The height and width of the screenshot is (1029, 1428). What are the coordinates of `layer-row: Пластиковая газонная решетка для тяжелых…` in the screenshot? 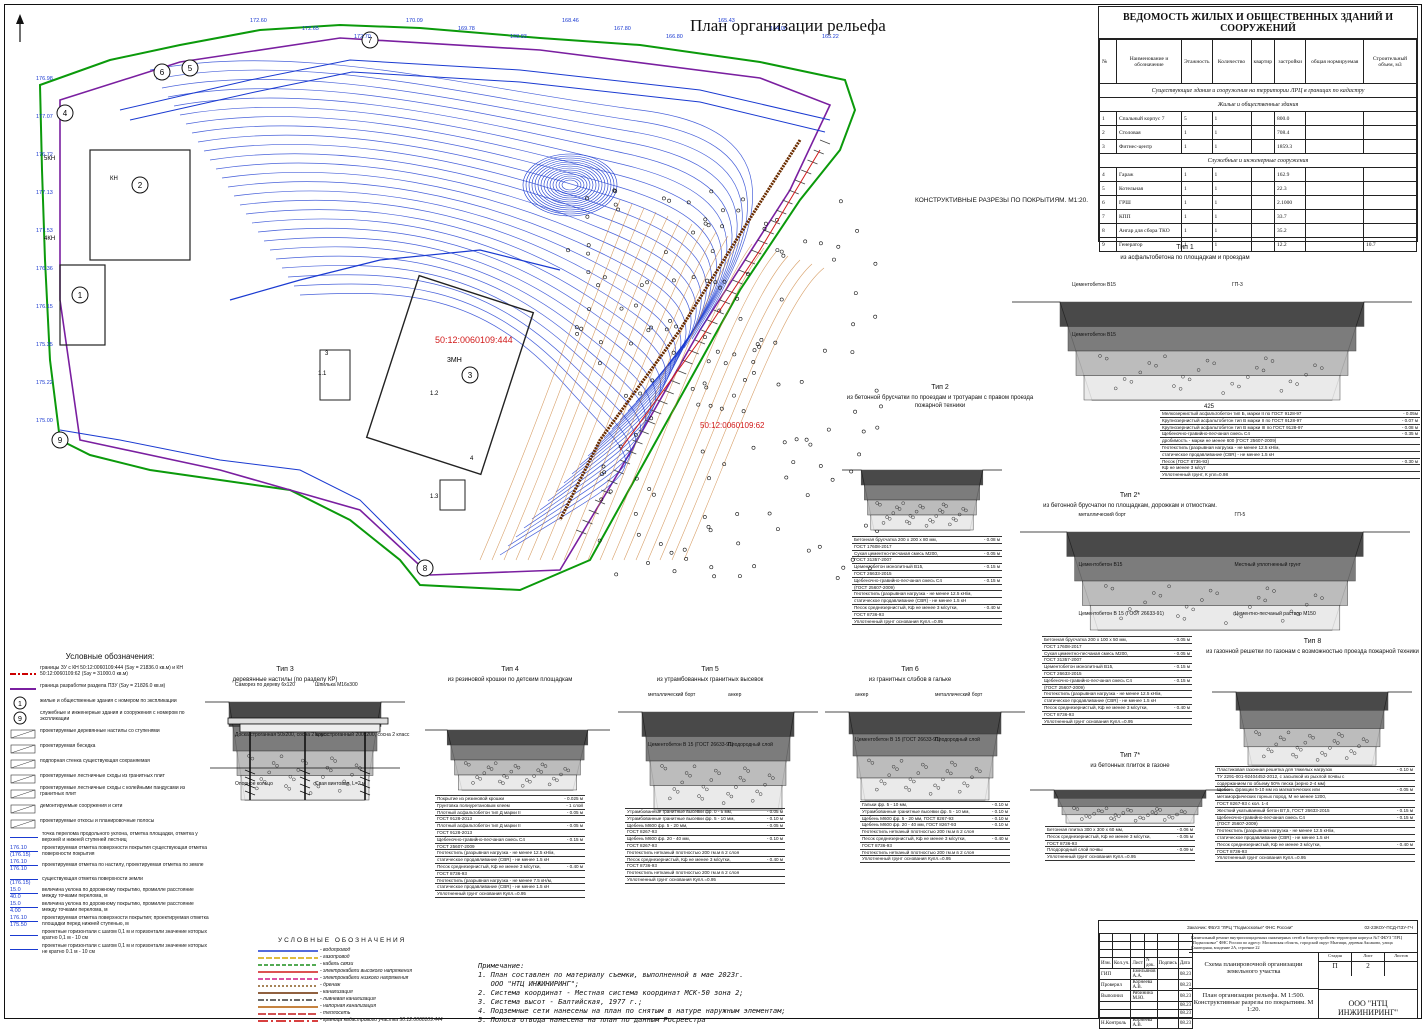 It's located at (1315, 770).